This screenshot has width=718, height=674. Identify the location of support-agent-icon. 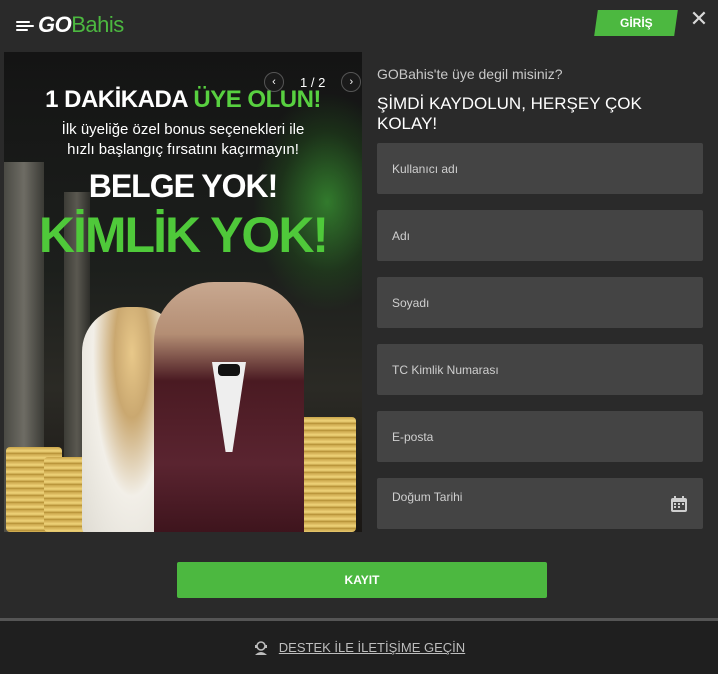
(260, 647).